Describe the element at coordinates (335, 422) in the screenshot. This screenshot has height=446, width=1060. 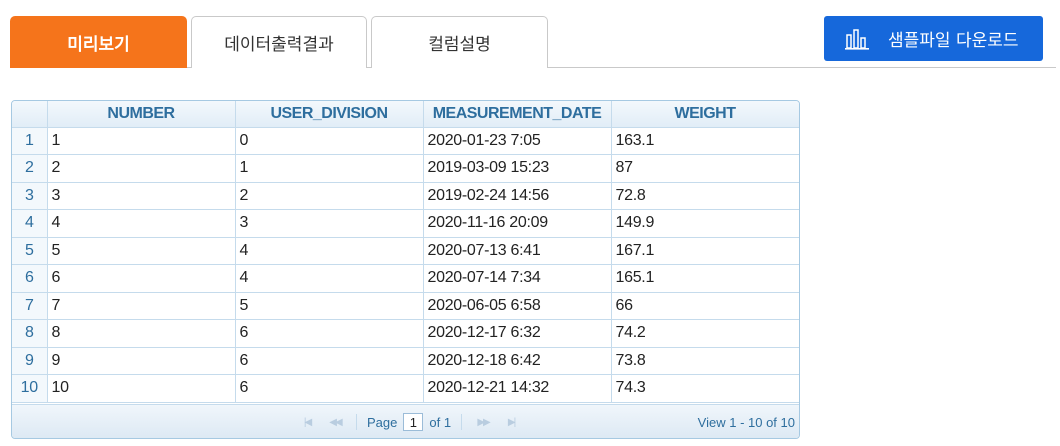
I see `prev-page-icon: ◀◀` at that location.